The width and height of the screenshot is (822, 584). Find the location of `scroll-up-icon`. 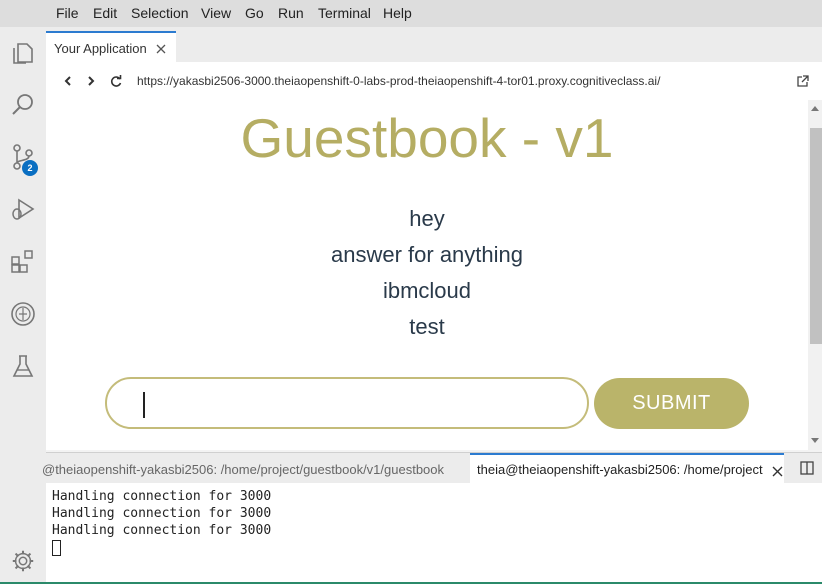

scroll-up-icon is located at coordinates (815, 108).